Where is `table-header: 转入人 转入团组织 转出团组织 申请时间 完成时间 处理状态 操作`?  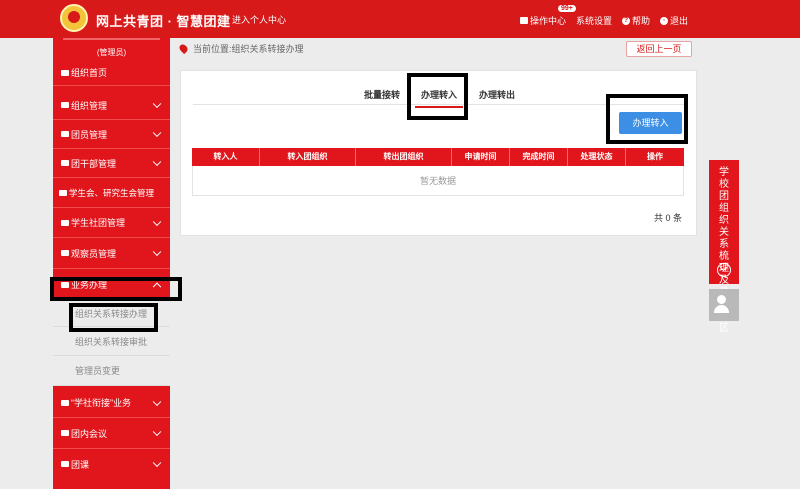
table-header: 转入人 转入团组织 转出团组织 申请时间 完成时间 处理状态 操作 is located at coordinates (438, 157).